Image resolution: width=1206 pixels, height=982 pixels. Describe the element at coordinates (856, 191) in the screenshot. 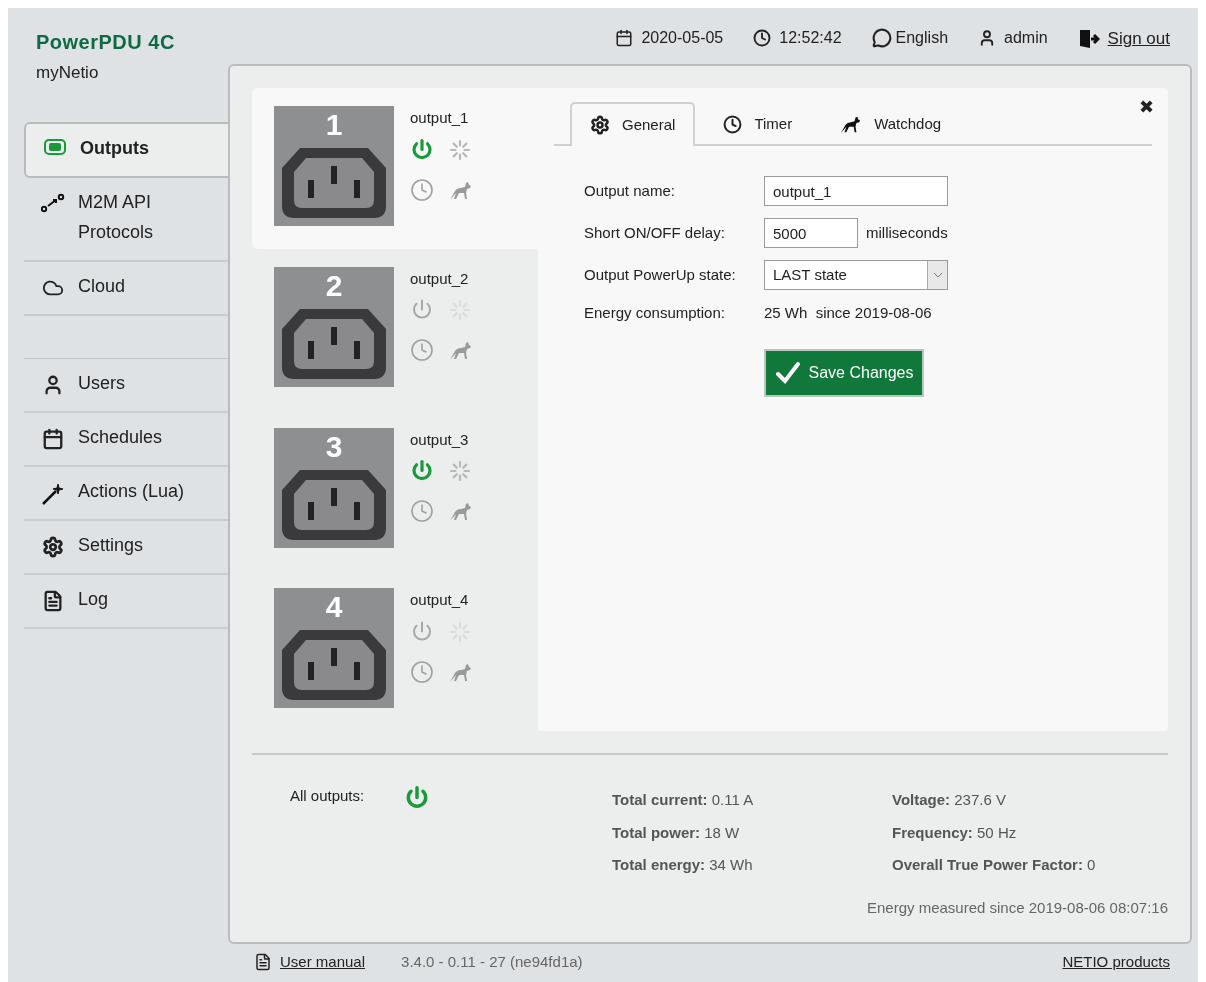

I see `output-name-field: output_1` at that location.